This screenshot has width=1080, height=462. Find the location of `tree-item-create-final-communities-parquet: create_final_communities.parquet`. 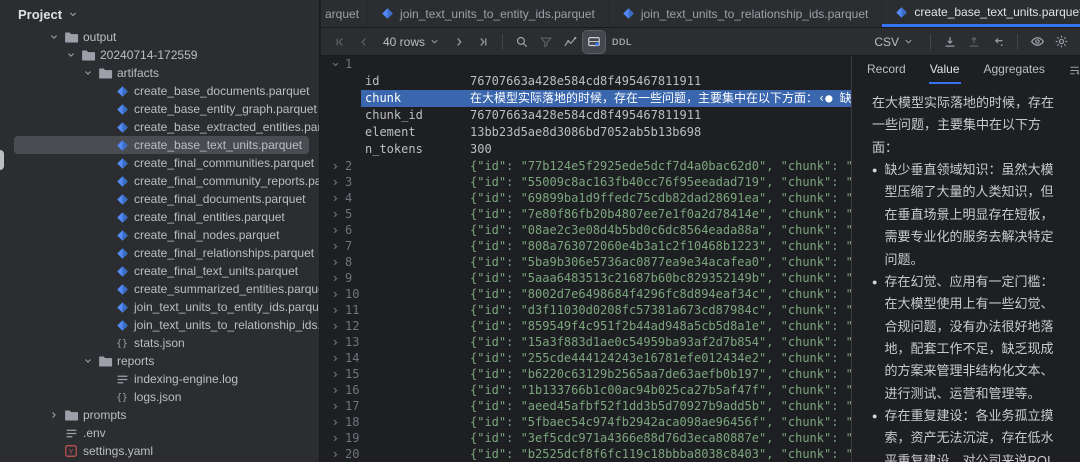

tree-item-create-final-communities-parquet: create_final_communities.parquet is located at coordinates (159, 163).